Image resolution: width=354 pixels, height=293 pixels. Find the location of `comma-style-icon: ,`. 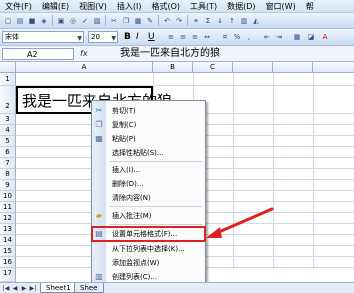

comma-style-icon: , is located at coordinates (249, 37).